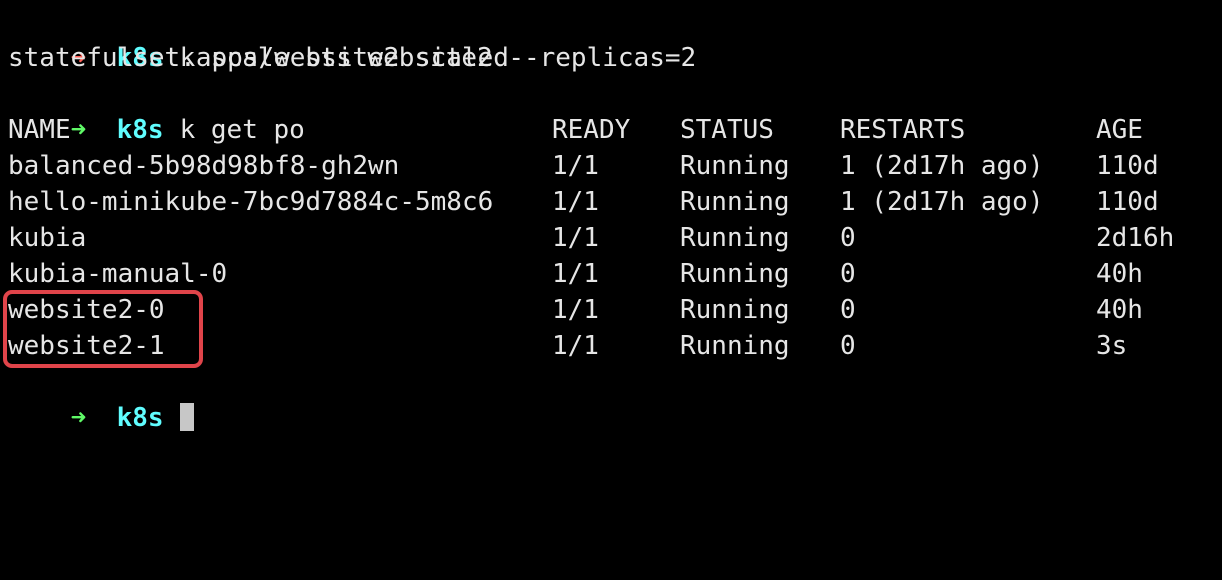 Image resolution: width=1222 pixels, height=580 pixels. I want to click on header-status: STATUS, so click(727, 130).